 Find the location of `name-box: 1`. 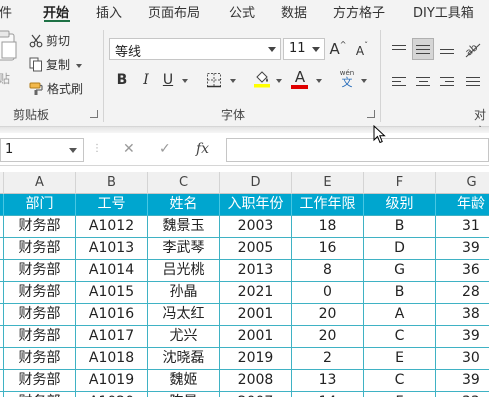

name-box: 1 is located at coordinates (42, 150).